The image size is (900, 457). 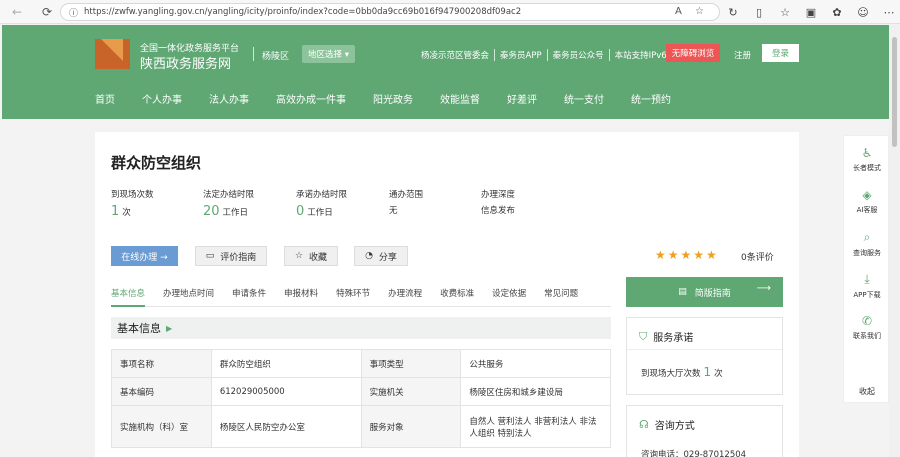 I want to click on stat-legal-limit: 法定办结时限 20 工作日, so click(x=228, y=203).